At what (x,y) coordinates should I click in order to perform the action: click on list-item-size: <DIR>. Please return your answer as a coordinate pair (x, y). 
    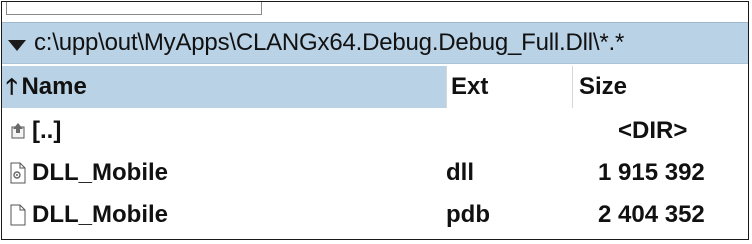
    Looking at the image, I should click on (660, 131).